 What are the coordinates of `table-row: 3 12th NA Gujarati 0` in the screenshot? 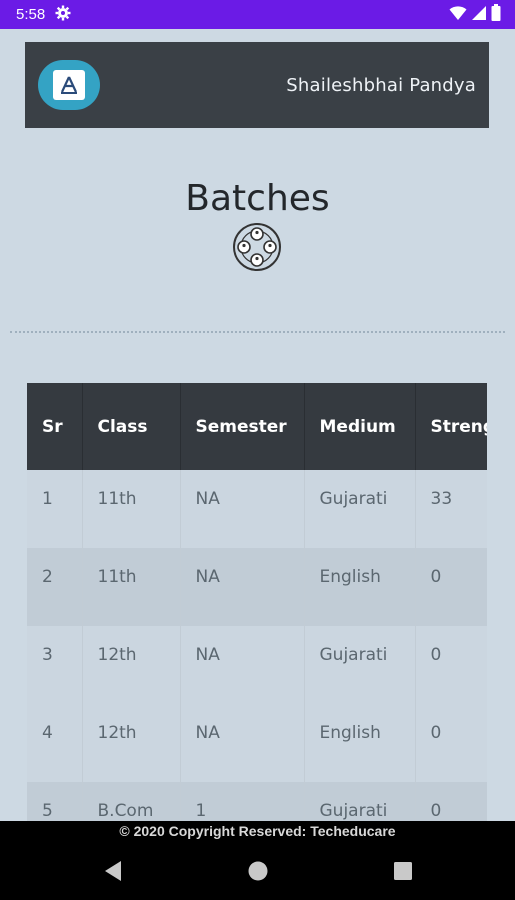 It's located at (257, 665).